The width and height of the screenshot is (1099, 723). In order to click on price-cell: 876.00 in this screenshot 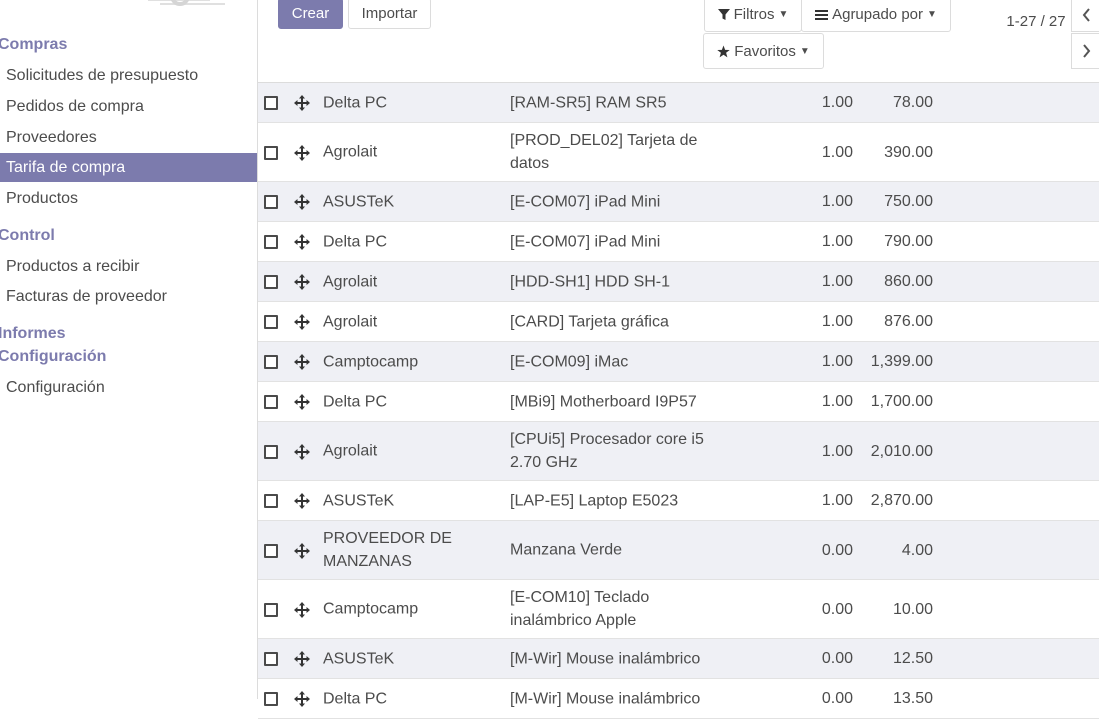, I will do `click(908, 321)`.